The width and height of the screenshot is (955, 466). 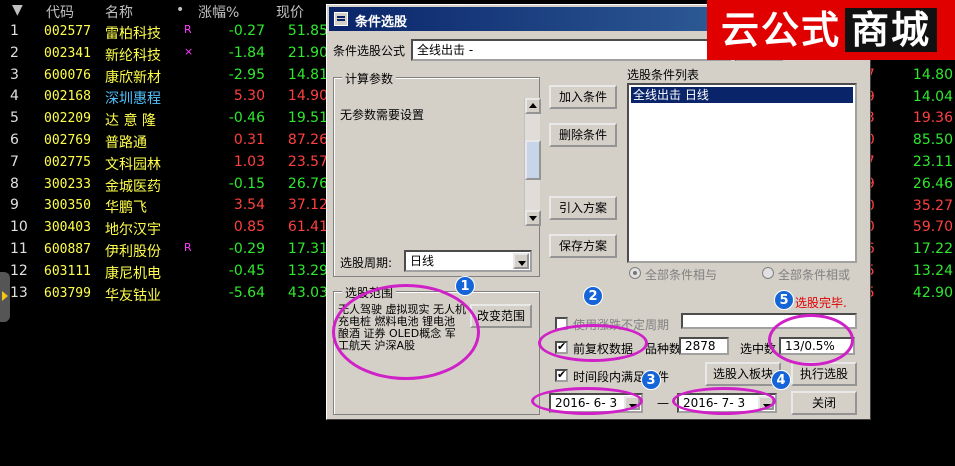 I want to click on scroll-up-icon, so click(x=533, y=106).